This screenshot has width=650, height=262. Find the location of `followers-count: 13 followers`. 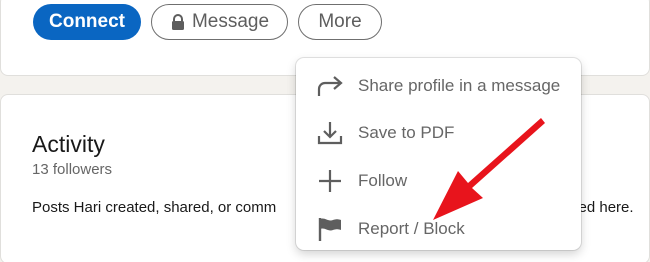

followers-count: 13 followers is located at coordinates (72, 169).